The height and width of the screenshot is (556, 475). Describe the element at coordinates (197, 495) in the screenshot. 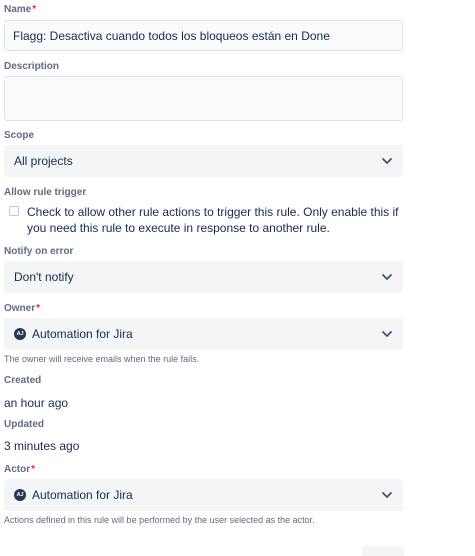

I see `actor-select-value: AJ Automation for Jira` at that location.